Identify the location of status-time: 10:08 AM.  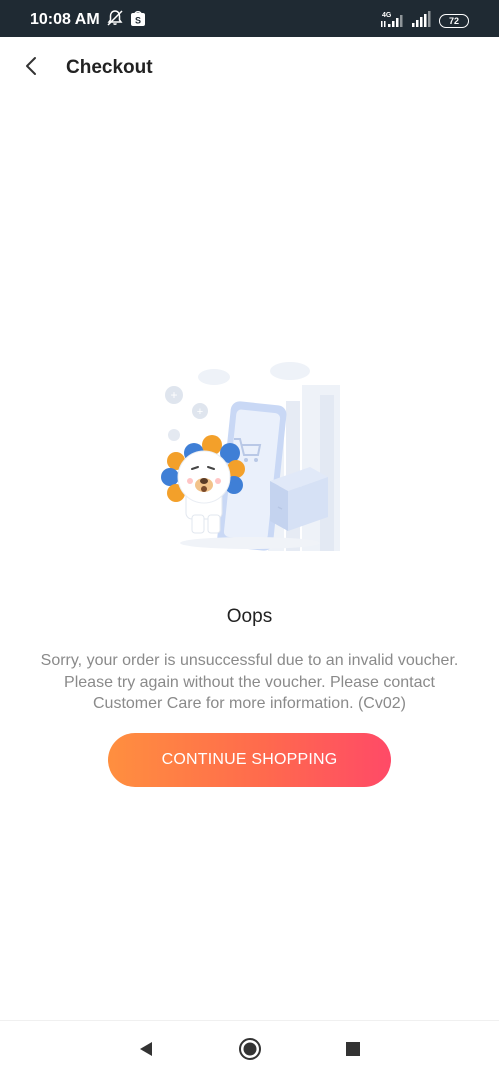
(65, 19).